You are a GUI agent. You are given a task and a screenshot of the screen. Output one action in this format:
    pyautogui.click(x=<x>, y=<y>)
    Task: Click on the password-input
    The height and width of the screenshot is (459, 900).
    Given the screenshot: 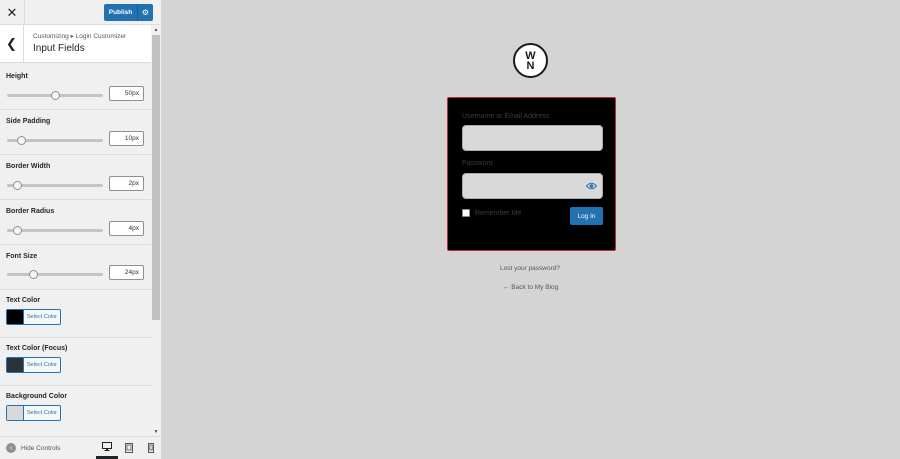 What is the action you would take?
    pyautogui.click(x=532, y=186)
    